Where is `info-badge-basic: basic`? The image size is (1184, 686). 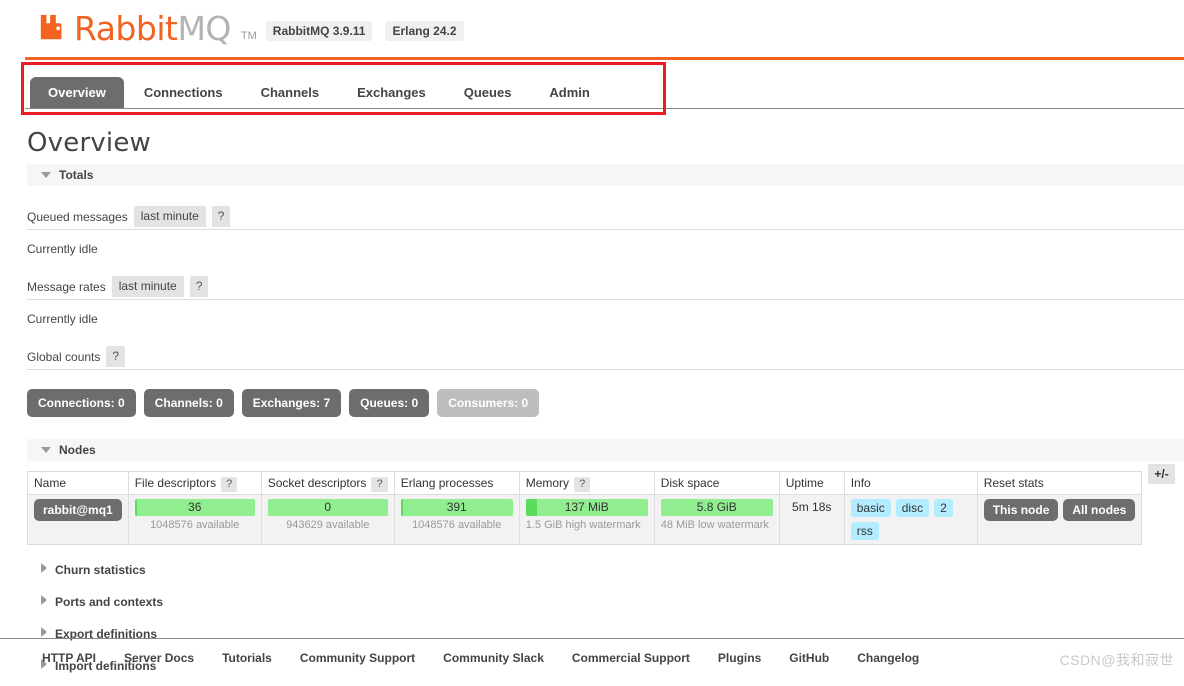
info-badge-basic: basic is located at coordinates (870, 508).